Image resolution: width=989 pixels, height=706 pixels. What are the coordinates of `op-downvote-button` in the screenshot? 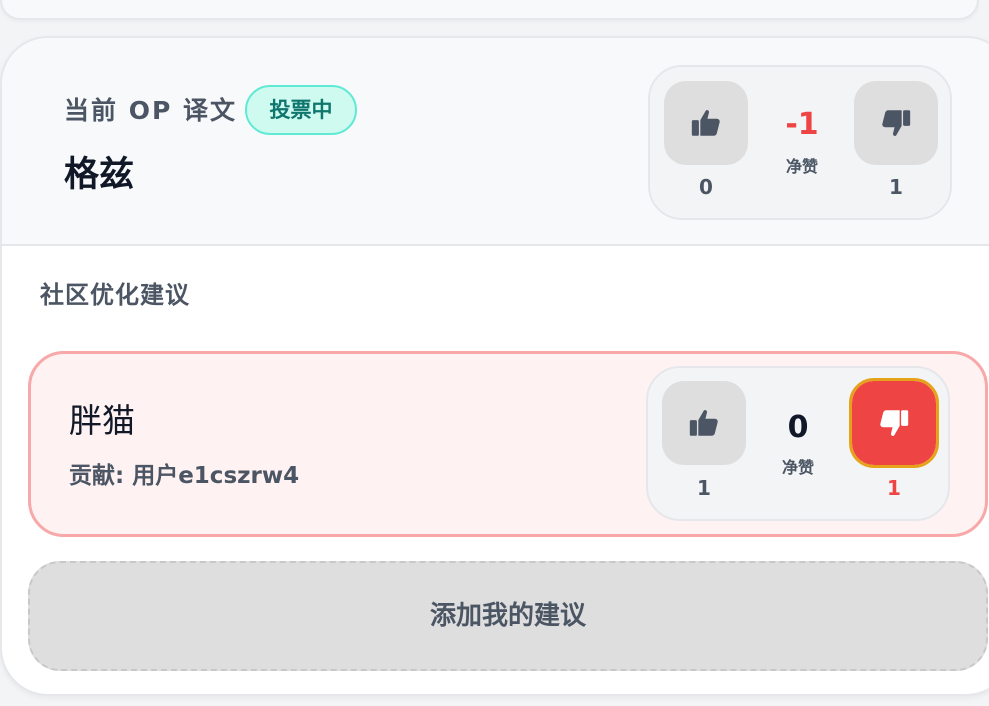 It's located at (896, 123).